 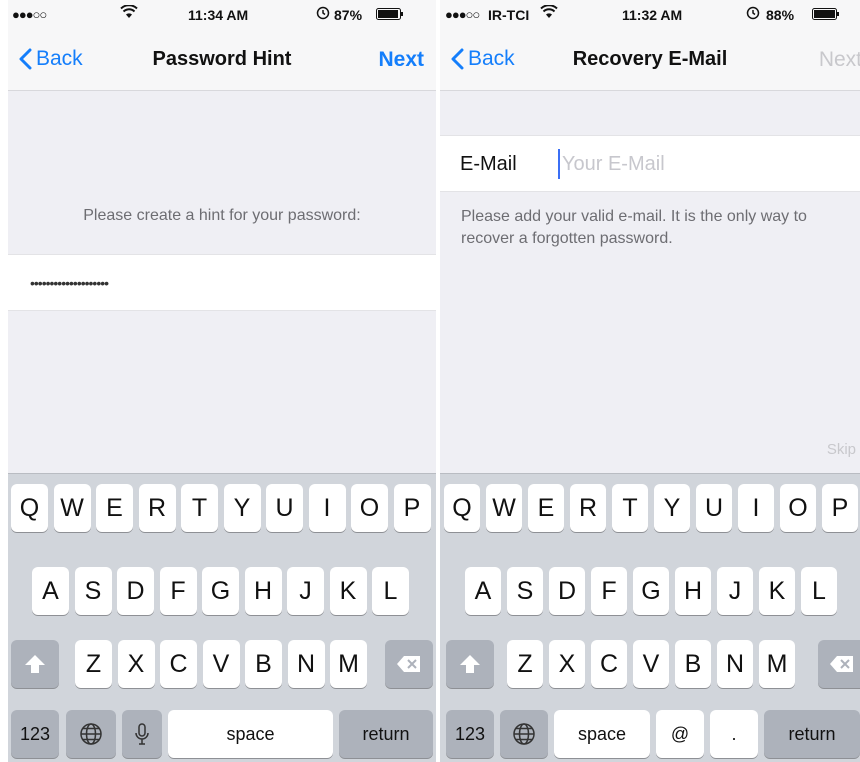 I want to click on page-title: Password Hint, so click(x=222, y=59).